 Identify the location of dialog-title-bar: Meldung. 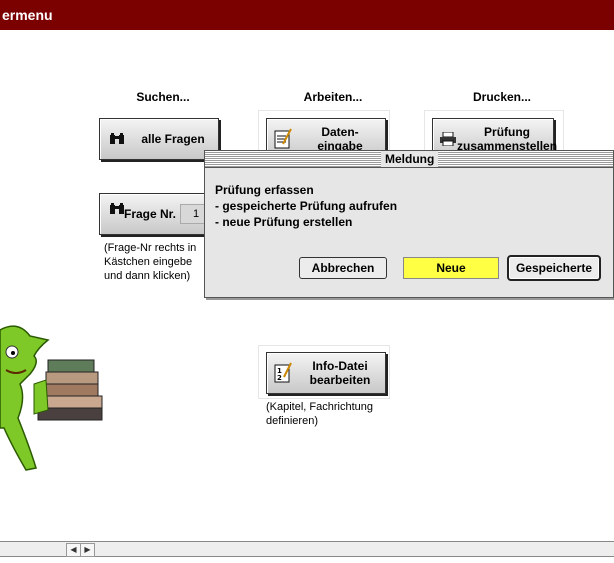
(409, 159).